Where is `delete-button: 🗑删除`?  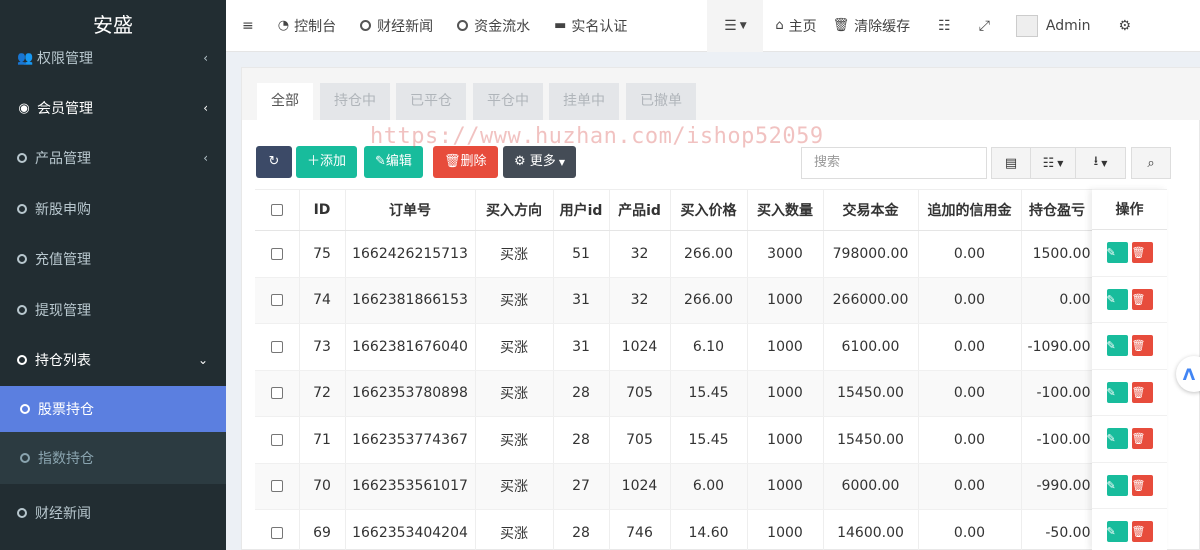
delete-button: 🗑删除 is located at coordinates (465, 162).